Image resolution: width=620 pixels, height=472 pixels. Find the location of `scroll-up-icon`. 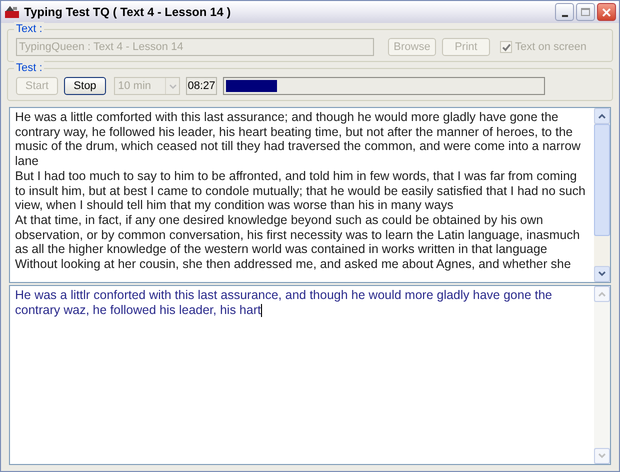

scroll-up-icon is located at coordinates (602, 116).